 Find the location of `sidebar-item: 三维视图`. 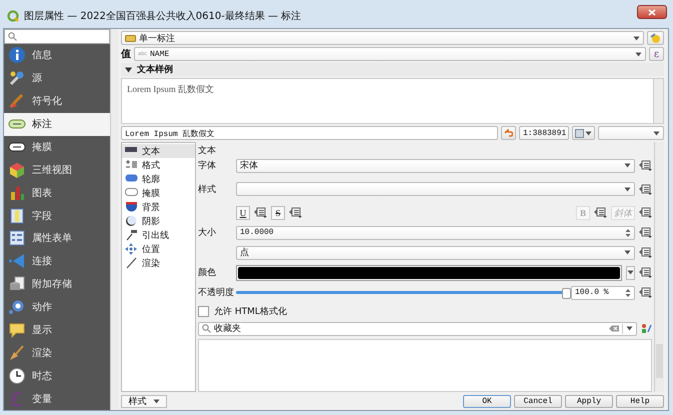

sidebar-item: 三维视图 is located at coordinates (57, 170).